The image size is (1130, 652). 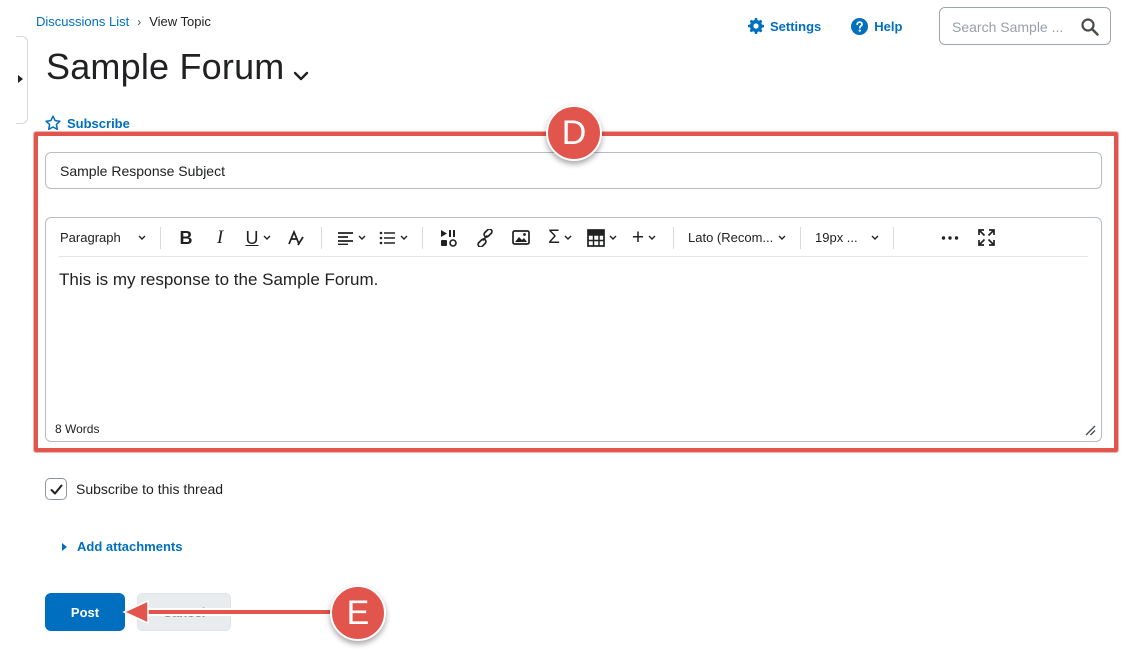 I want to click on breadcrumb: Discussions List › View Topic, so click(x=123, y=21).